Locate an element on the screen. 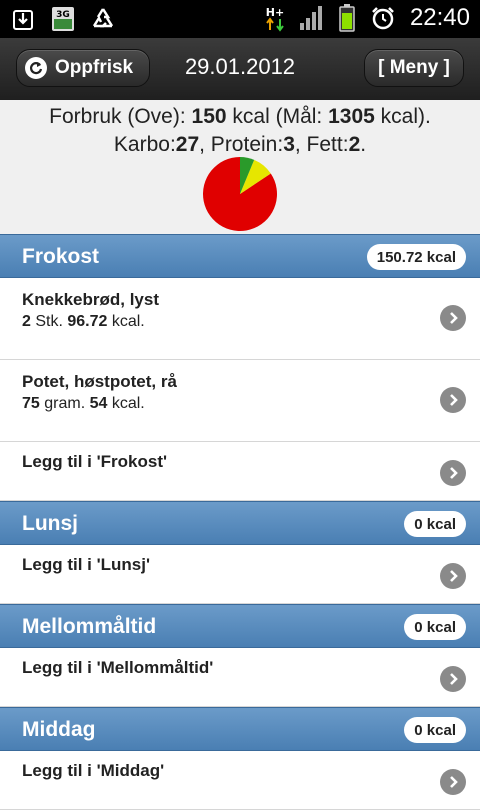  add-food-label: Legg til i 'Mellommåltid' is located at coordinates (118, 667).